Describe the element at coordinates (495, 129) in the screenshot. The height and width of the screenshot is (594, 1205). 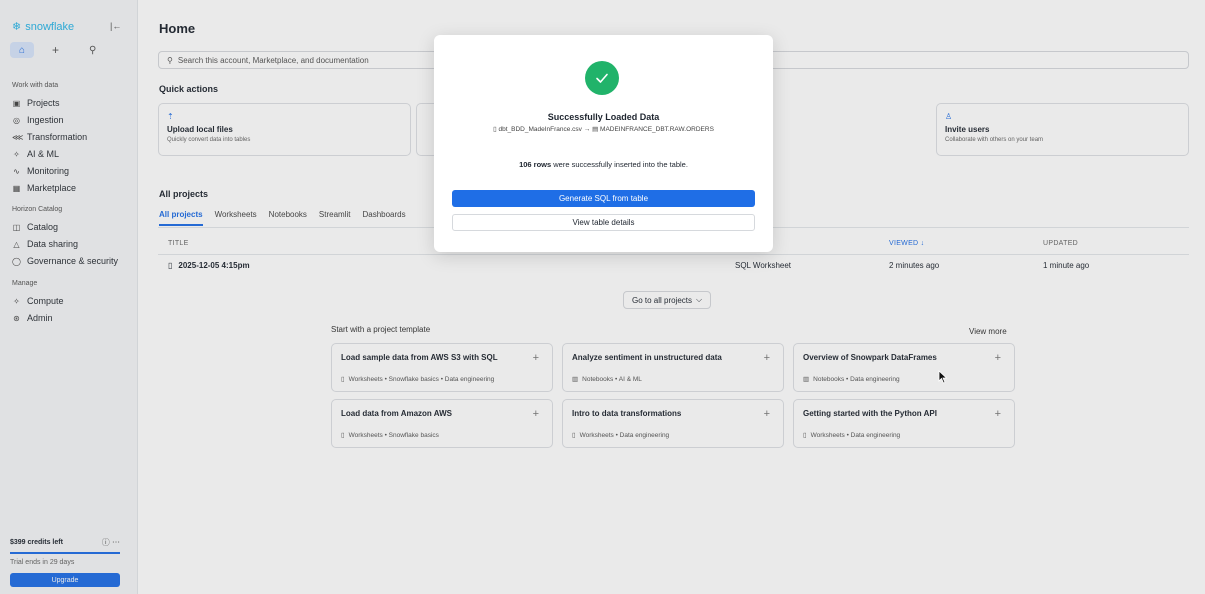
I see `file-icon: ▯` at that location.